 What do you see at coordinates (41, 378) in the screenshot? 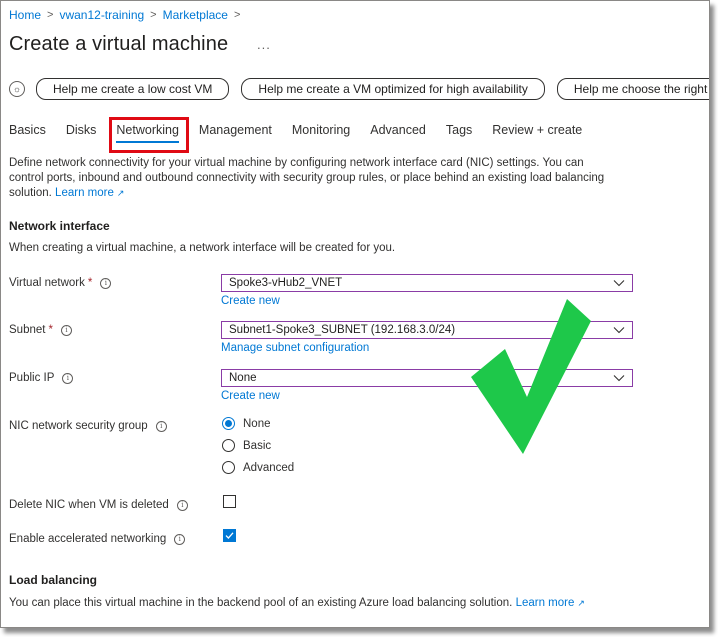
I see `public-ip-label: Public IP i` at bounding box center [41, 378].